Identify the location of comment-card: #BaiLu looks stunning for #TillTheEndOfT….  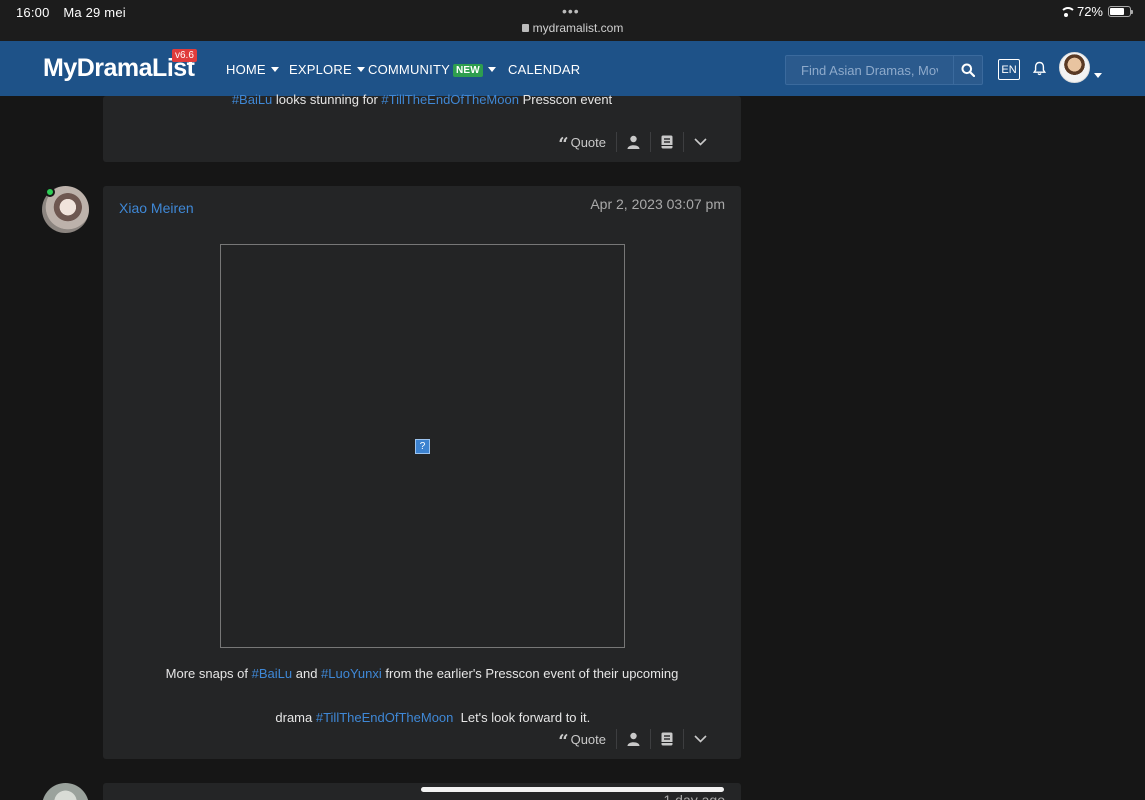
(422, 127).